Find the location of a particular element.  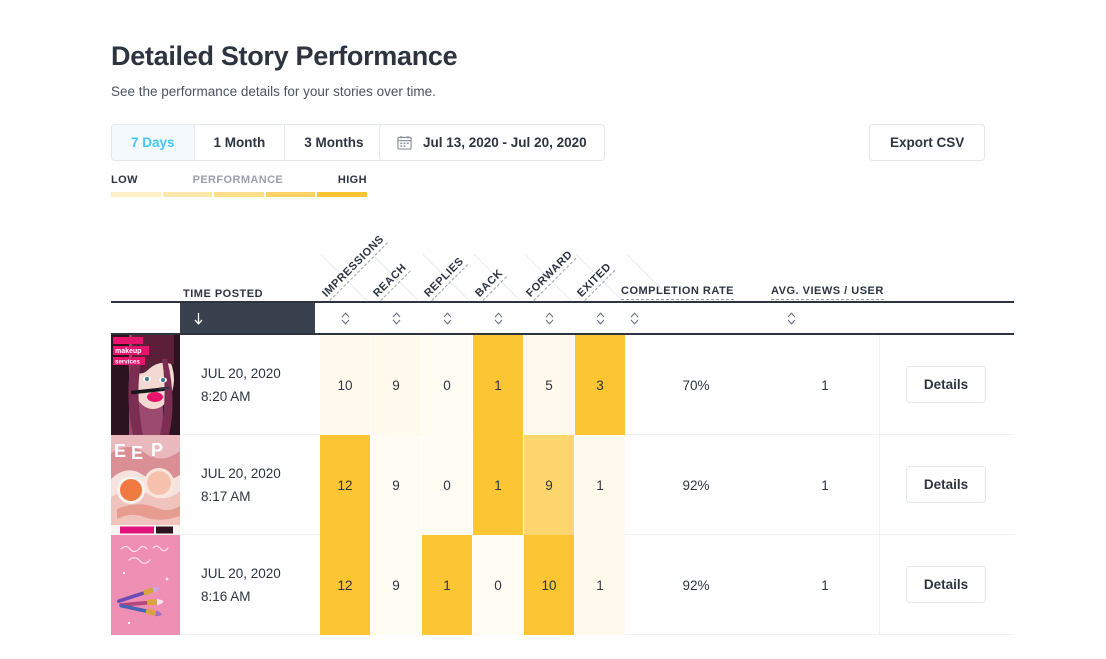

completion-rate-cell: 70% is located at coordinates (696, 385).